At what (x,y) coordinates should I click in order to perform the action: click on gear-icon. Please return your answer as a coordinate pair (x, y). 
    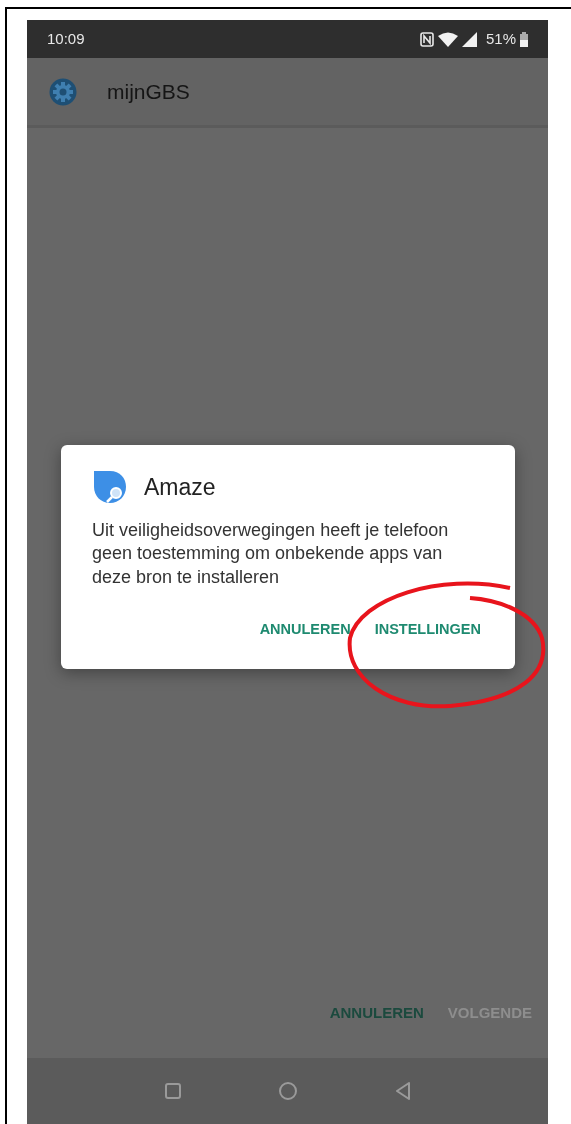
    Looking at the image, I should click on (63, 91).